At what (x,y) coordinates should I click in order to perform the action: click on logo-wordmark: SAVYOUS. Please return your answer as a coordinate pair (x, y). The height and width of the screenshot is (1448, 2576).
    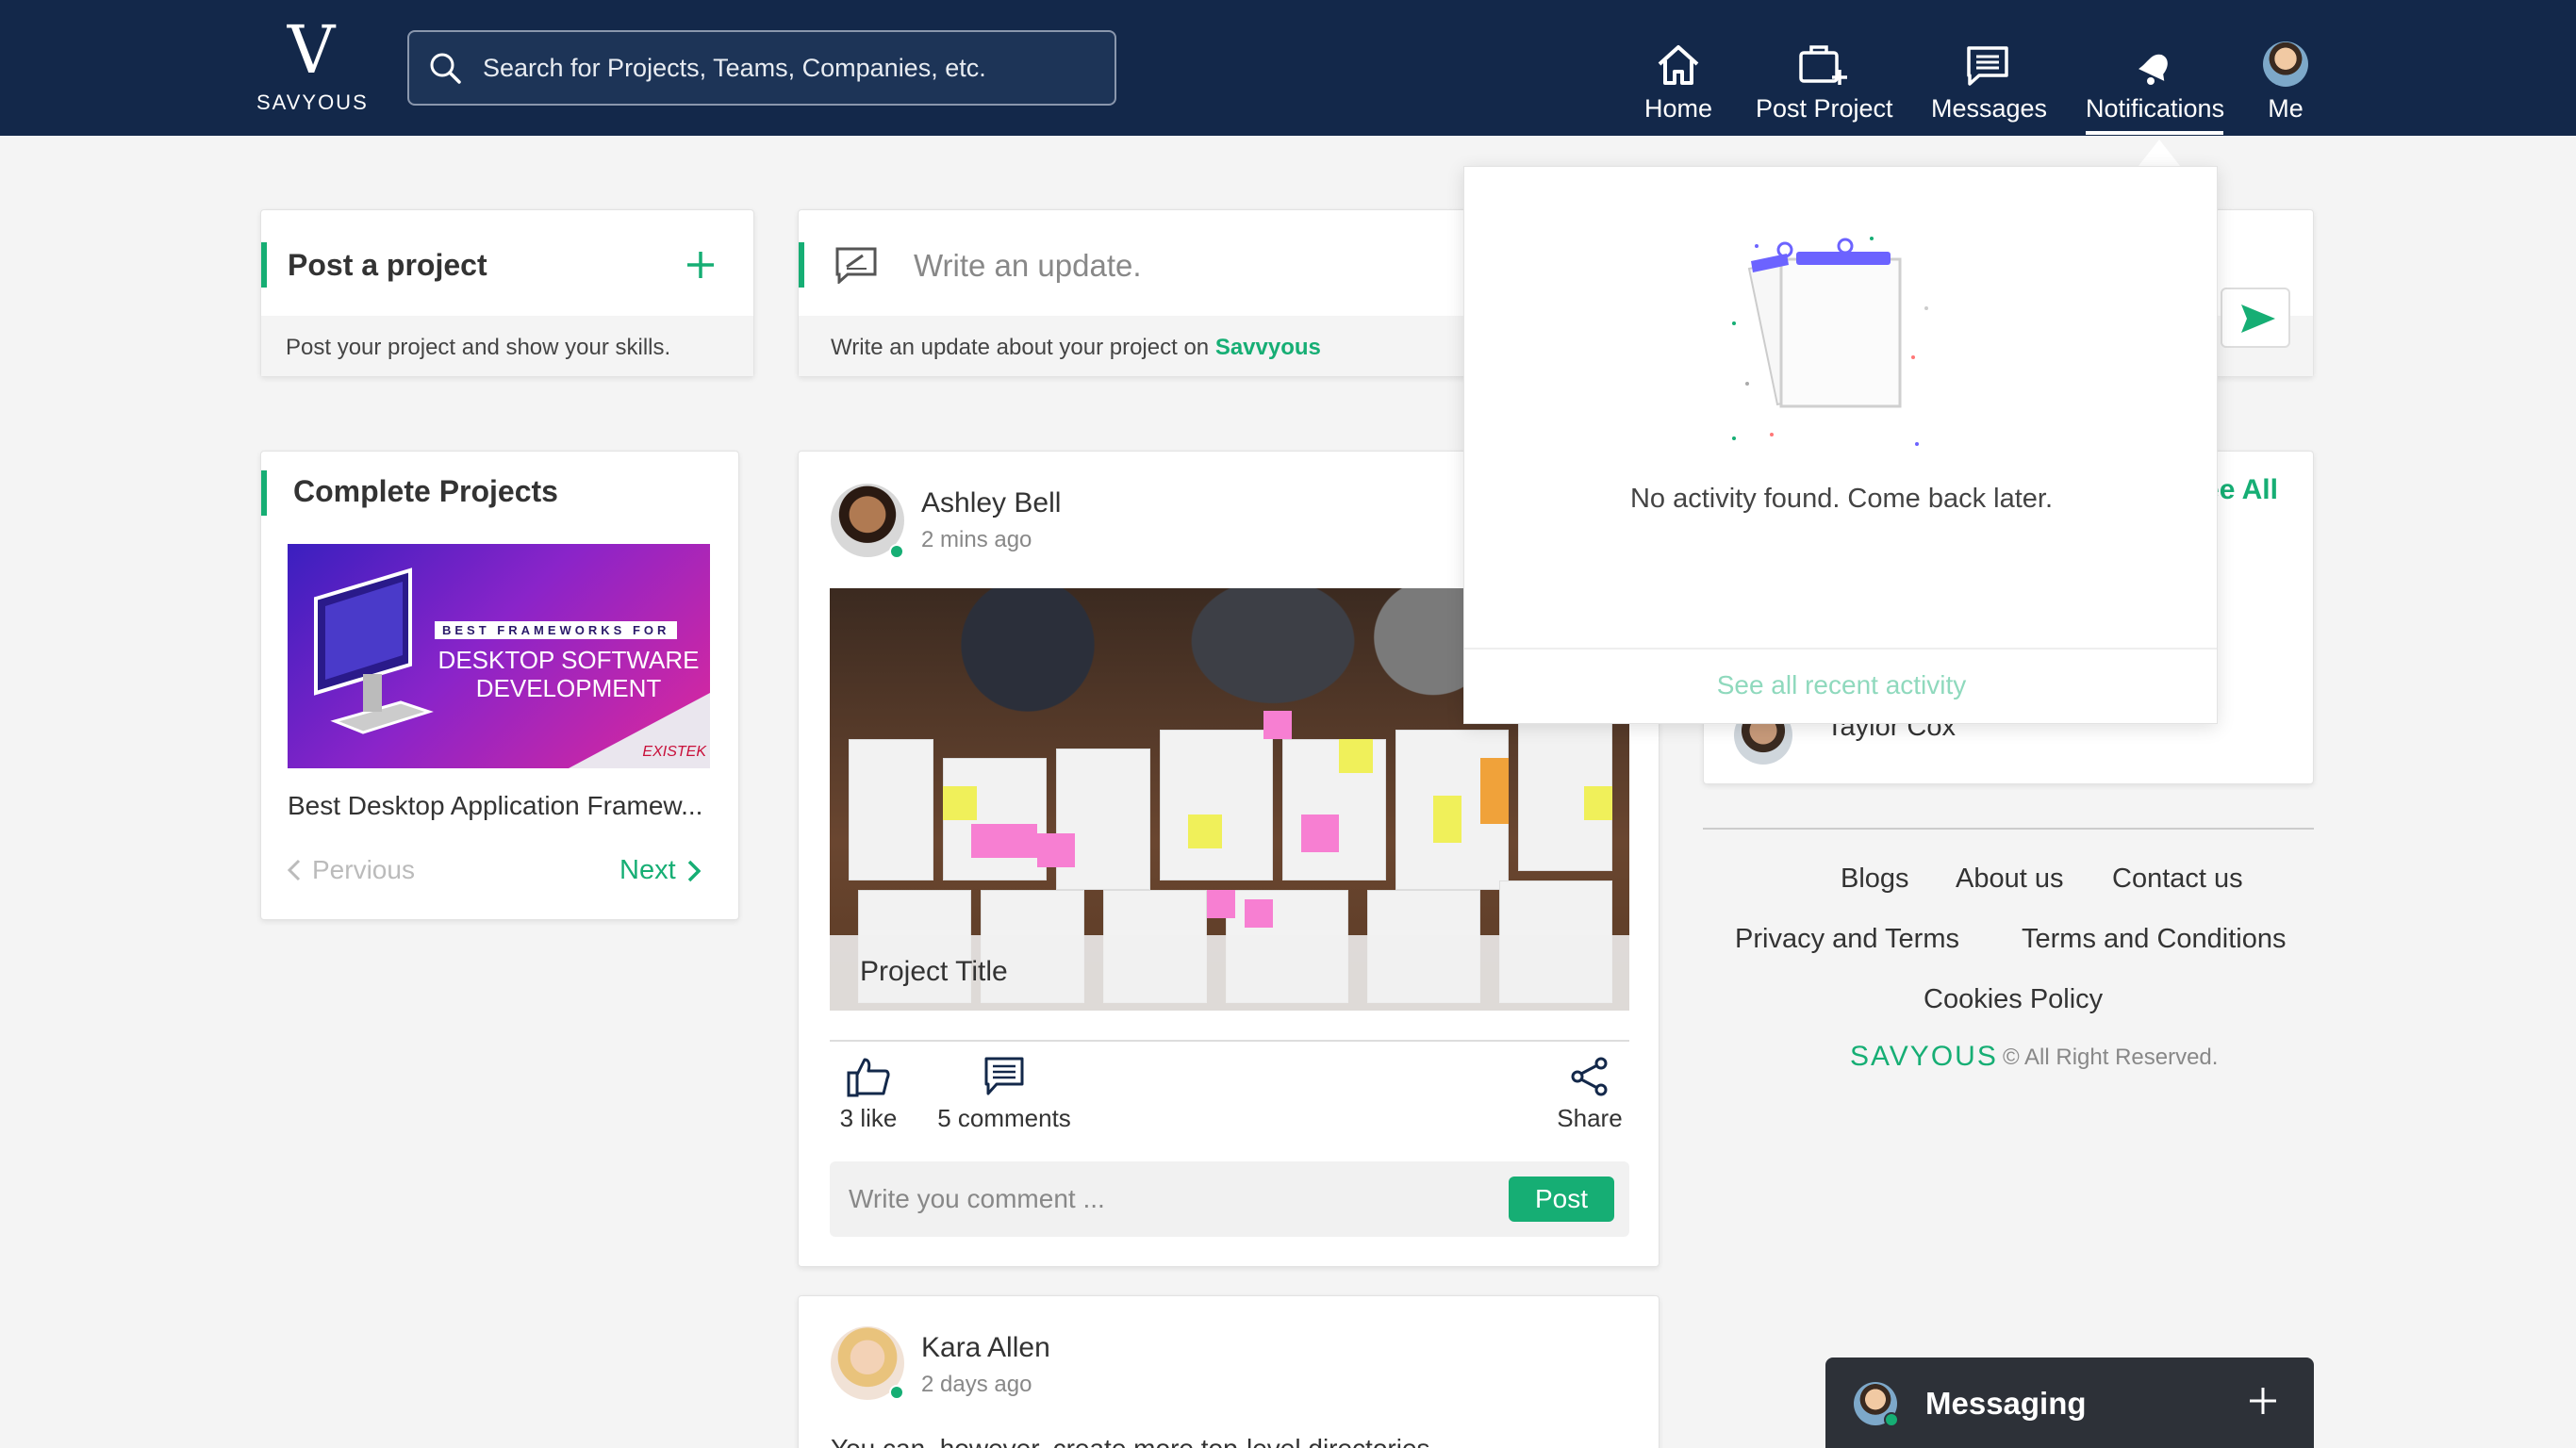
    Looking at the image, I should click on (312, 102).